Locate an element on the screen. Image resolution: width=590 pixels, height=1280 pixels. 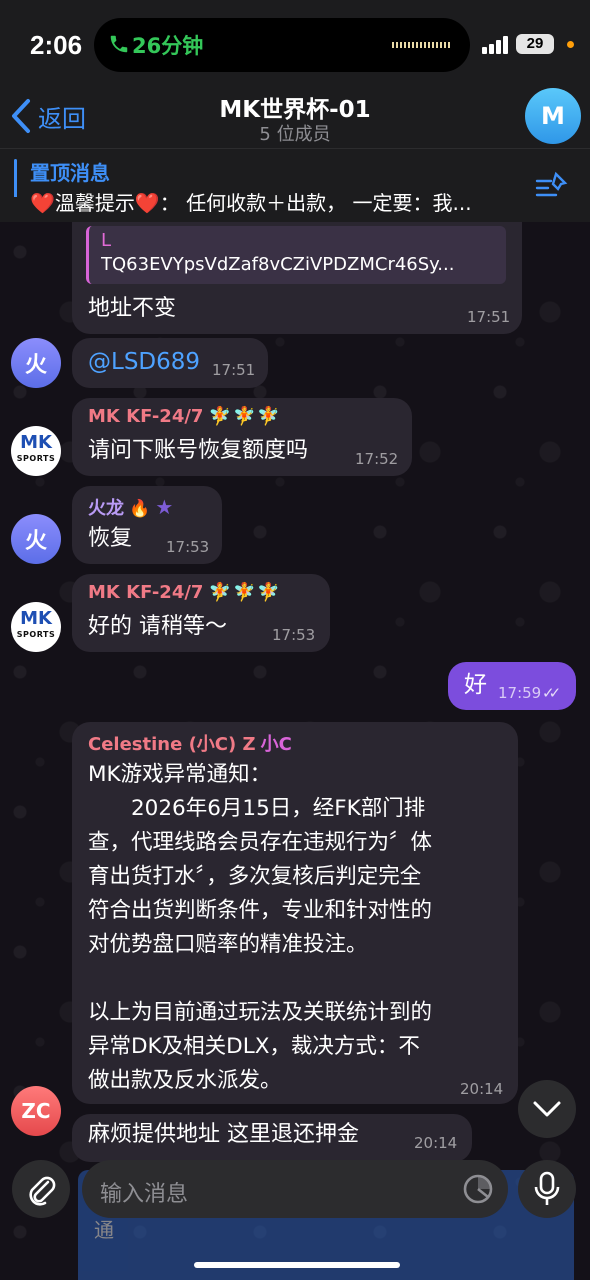
attach-button is located at coordinates (41, 1189).